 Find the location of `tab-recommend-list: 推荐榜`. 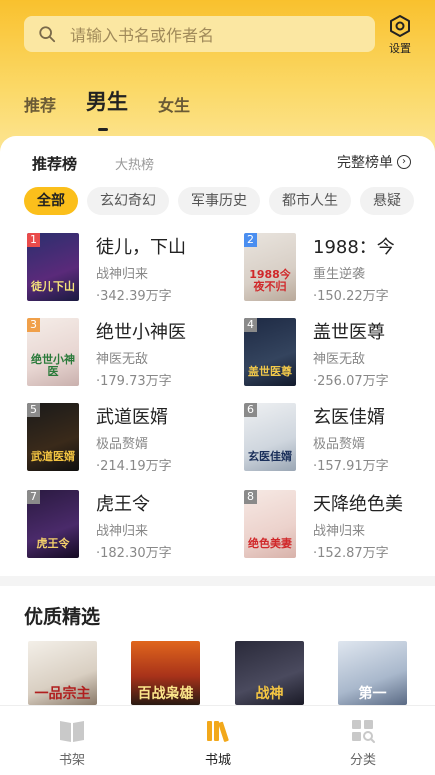

tab-recommend-list: 推荐榜 is located at coordinates (54, 163).